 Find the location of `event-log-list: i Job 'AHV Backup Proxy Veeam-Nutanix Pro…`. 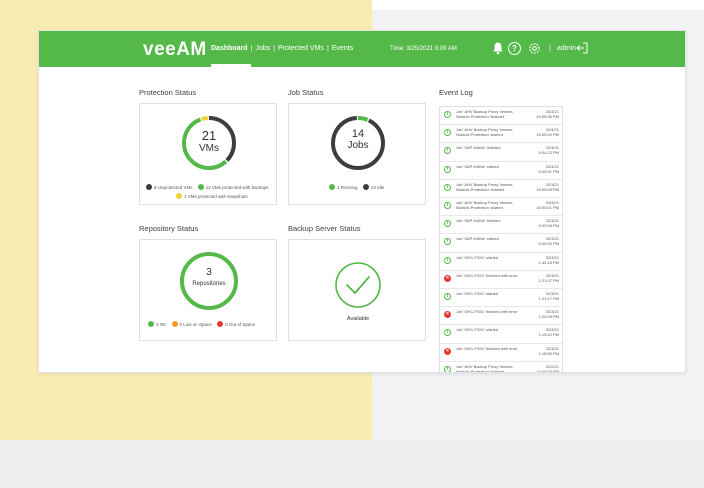

event-log-list: i Job 'AHV Backup Proxy Veeam-Nutanix Pro… is located at coordinates (501, 239).